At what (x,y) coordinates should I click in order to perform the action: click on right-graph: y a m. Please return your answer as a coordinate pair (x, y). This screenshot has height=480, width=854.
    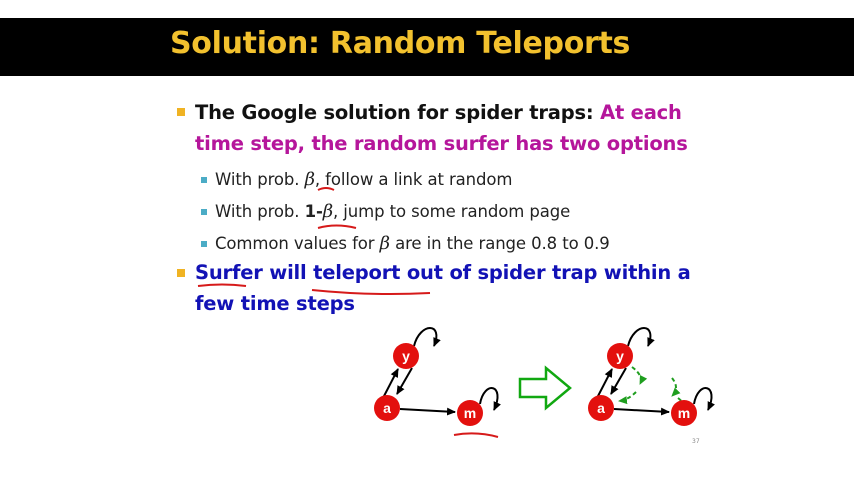
    Looking at the image, I should click on (651, 376).